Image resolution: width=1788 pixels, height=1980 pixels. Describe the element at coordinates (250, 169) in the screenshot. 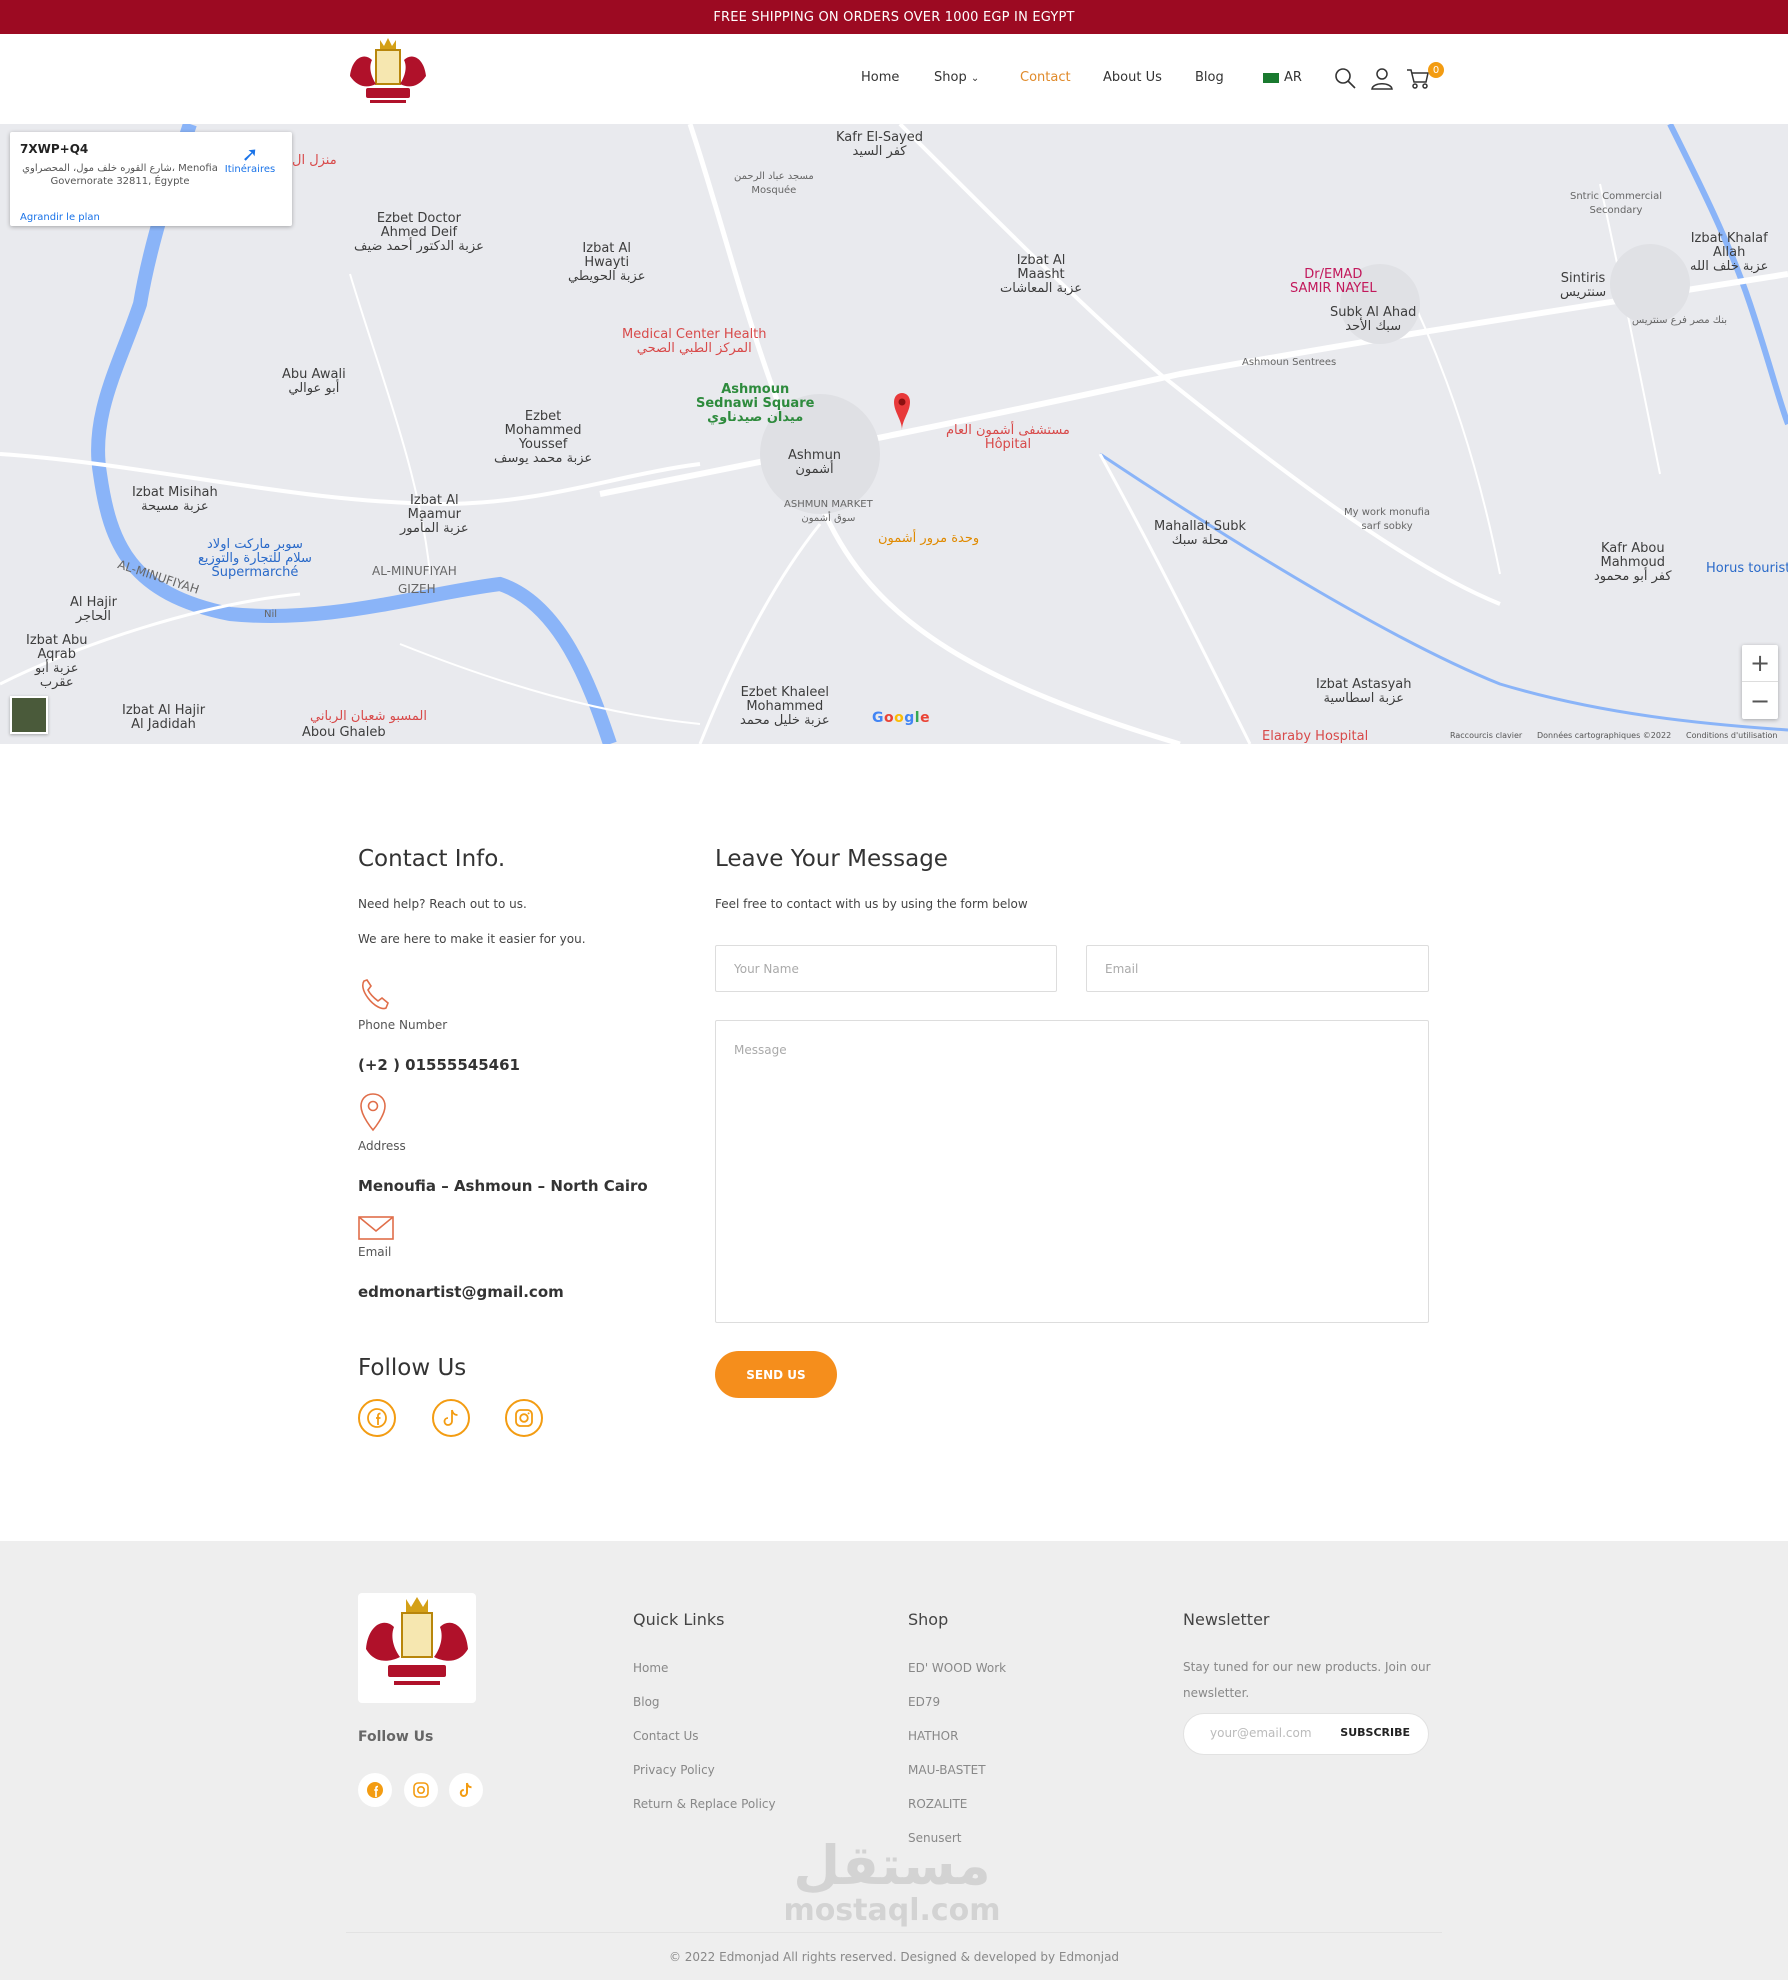

I see `directions-label: Itinéraires` at that location.